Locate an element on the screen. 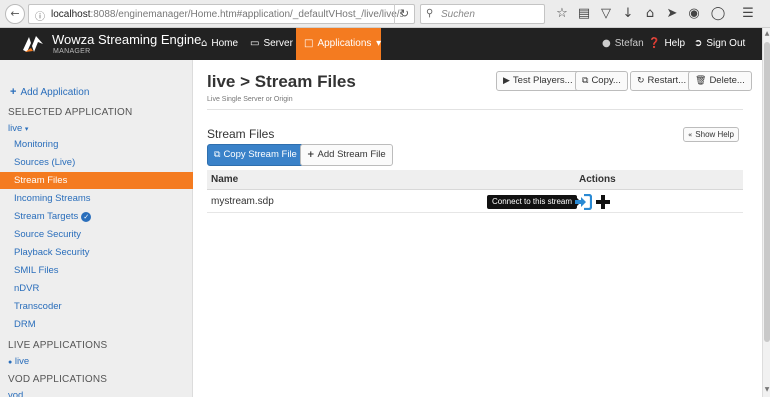 Image resolution: width=770 pixels, height=397 pixels. scroll-down-icon: ▼ is located at coordinates (766, 389).